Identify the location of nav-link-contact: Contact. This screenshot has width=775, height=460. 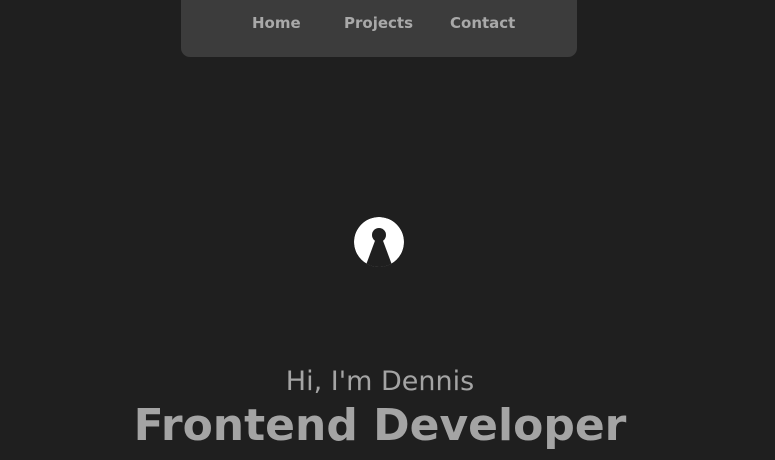
(482, 23).